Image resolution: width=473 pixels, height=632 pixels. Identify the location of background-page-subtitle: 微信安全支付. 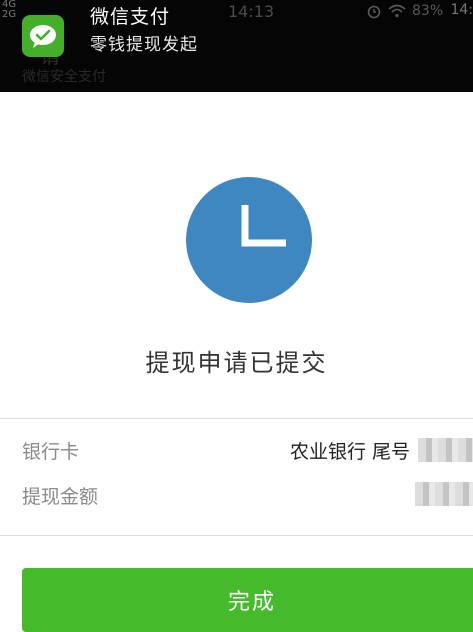
(64, 77).